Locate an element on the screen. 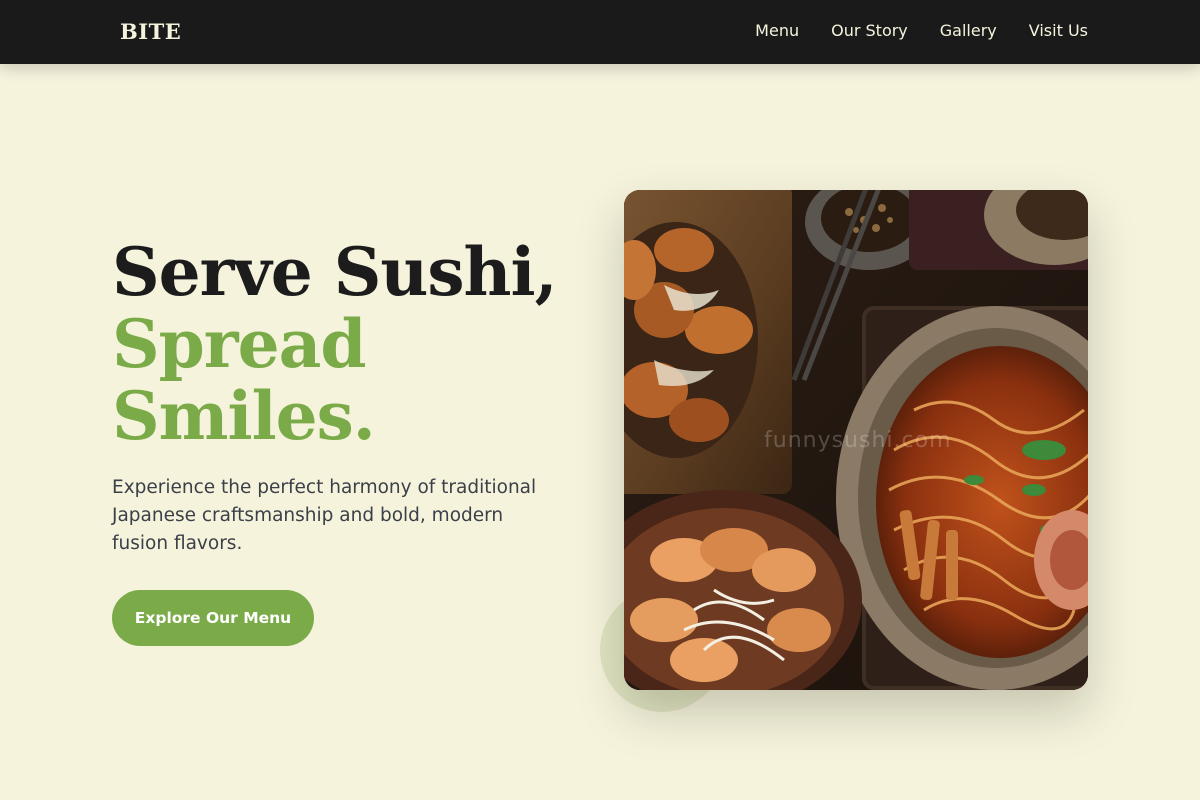  nav-link-gallery: Gallery is located at coordinates (968, 31).